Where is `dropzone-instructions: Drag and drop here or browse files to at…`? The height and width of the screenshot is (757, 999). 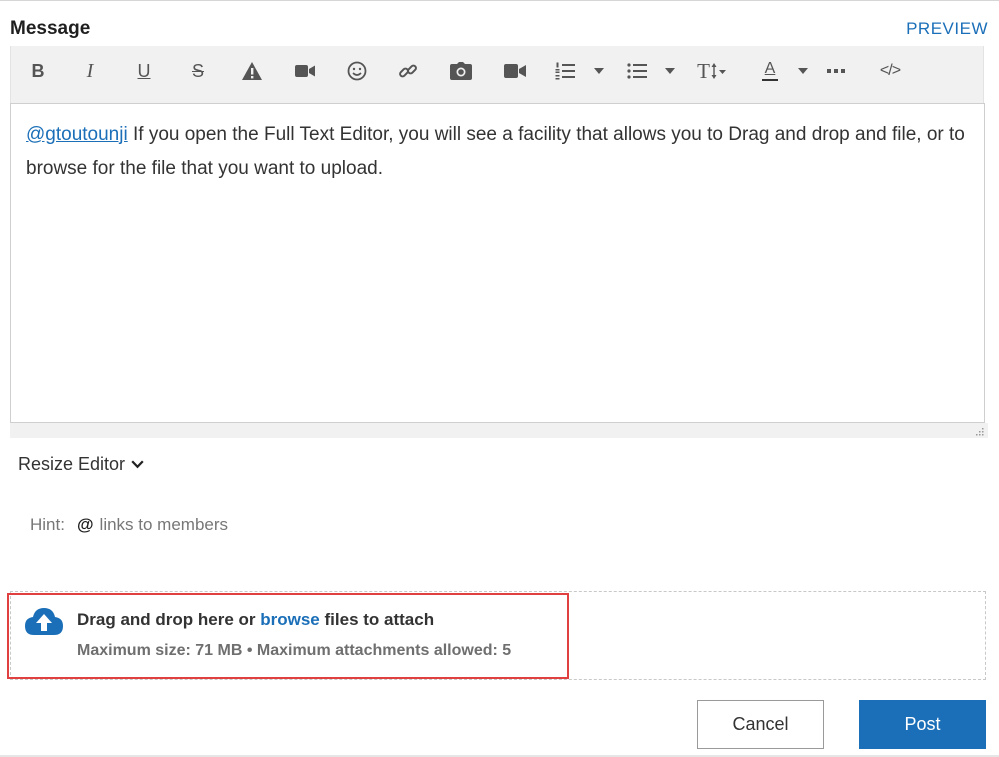
dropzone-instructions: Drag and drop here or browse files to at… is located at coordinates (255, 620).